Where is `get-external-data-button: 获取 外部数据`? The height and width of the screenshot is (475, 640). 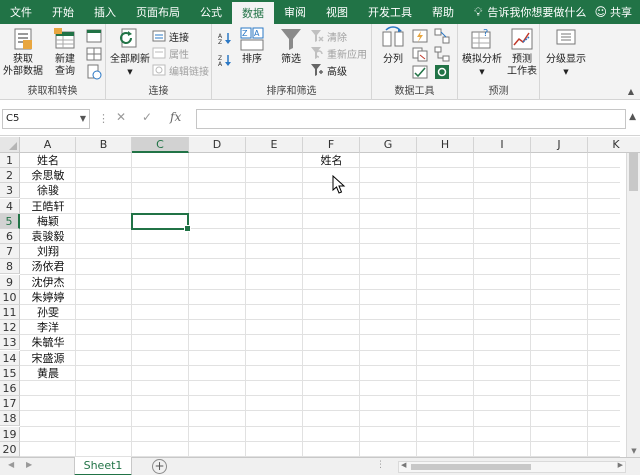 get-external-data-button: 获取 外部数据 is located at coordinates (23, 52).